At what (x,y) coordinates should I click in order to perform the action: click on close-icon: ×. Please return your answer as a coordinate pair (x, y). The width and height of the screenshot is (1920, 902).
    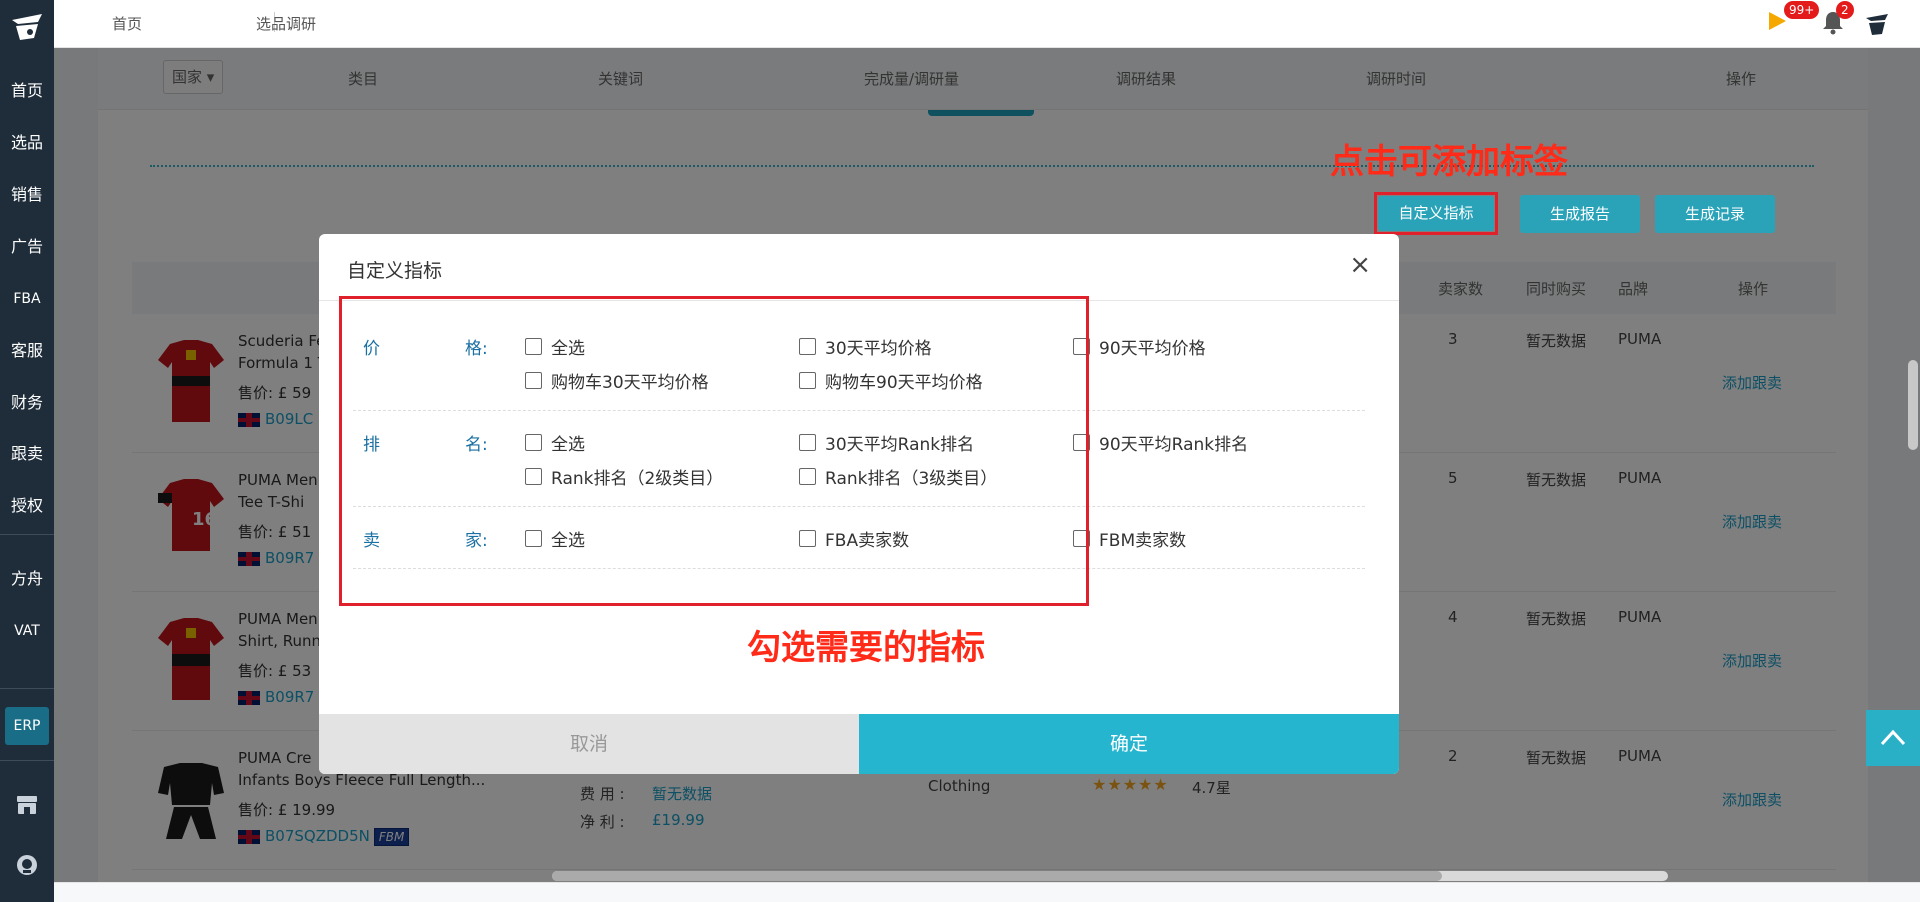
    Looking at the image, I should click on (1360, 265).